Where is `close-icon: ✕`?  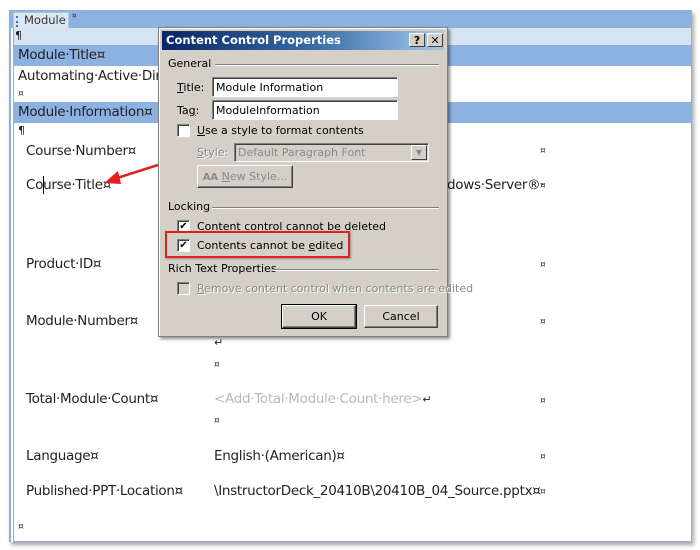
close-icon: ✕ is located at coordinates (435, 40).